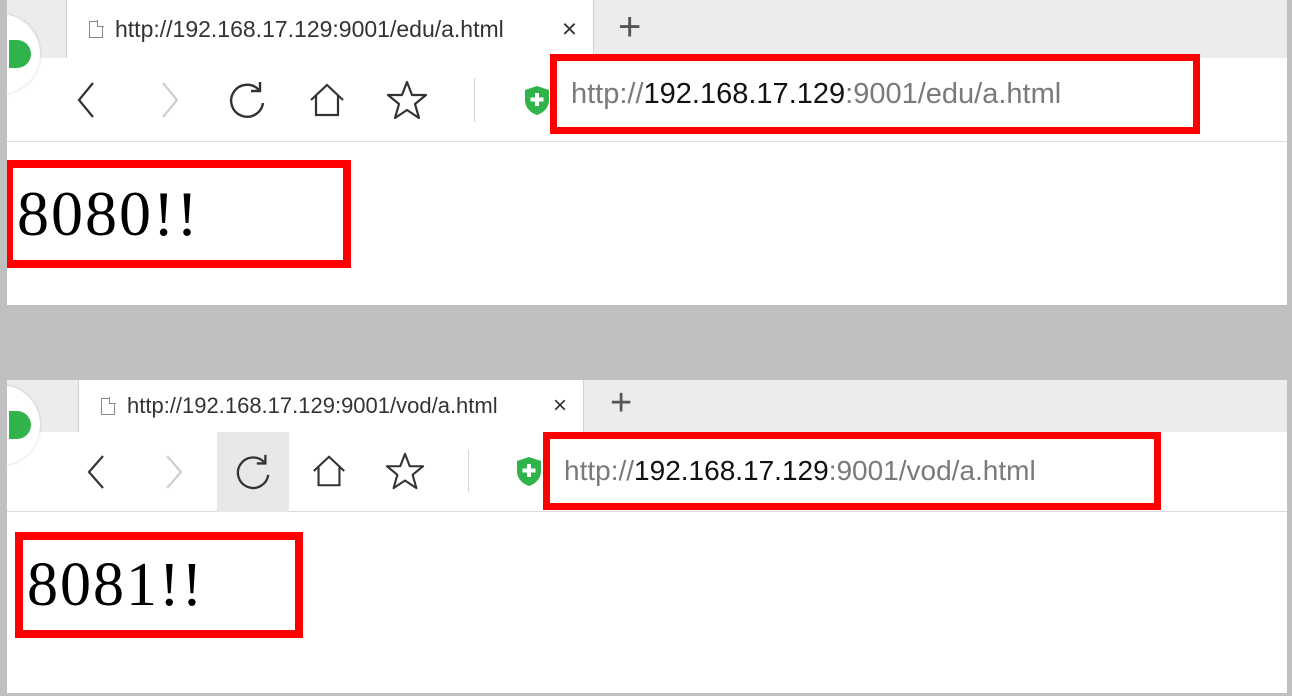 Image resolution: width=1292 pixels, height=696 pixels. I want to click on browser-tab: http://192.168.17.129:9001/vod/a.html ×, so click(331, 406).